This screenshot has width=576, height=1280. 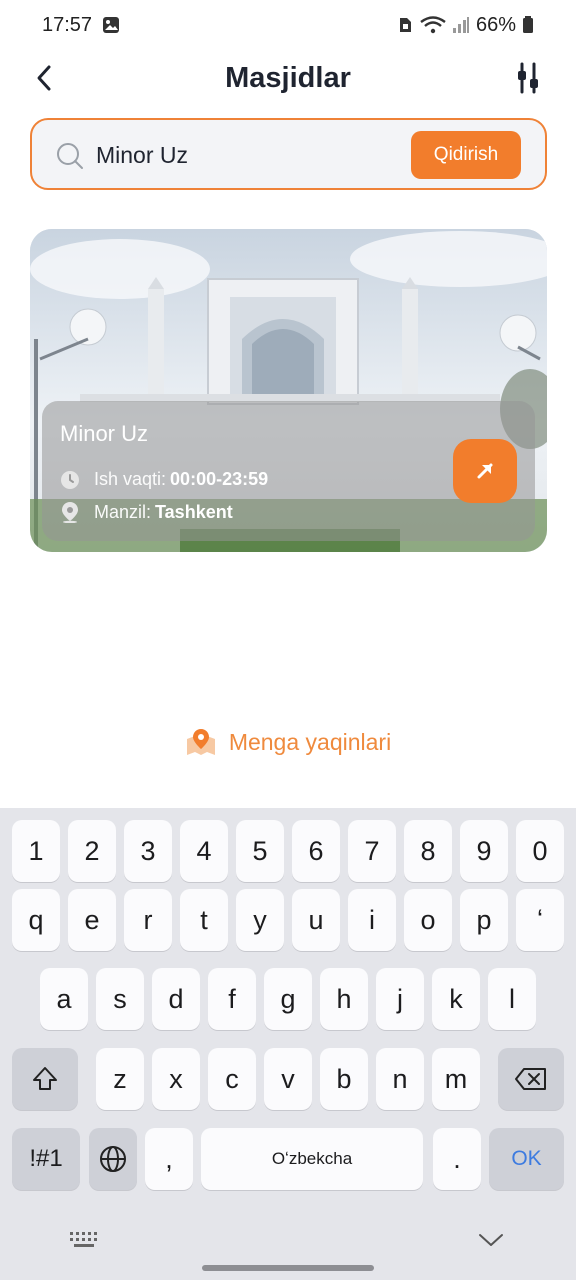 What do you see at coordinates (200, 742) in the screenshot?
I see `map-pin-icon` at bounding box center [200, 742].